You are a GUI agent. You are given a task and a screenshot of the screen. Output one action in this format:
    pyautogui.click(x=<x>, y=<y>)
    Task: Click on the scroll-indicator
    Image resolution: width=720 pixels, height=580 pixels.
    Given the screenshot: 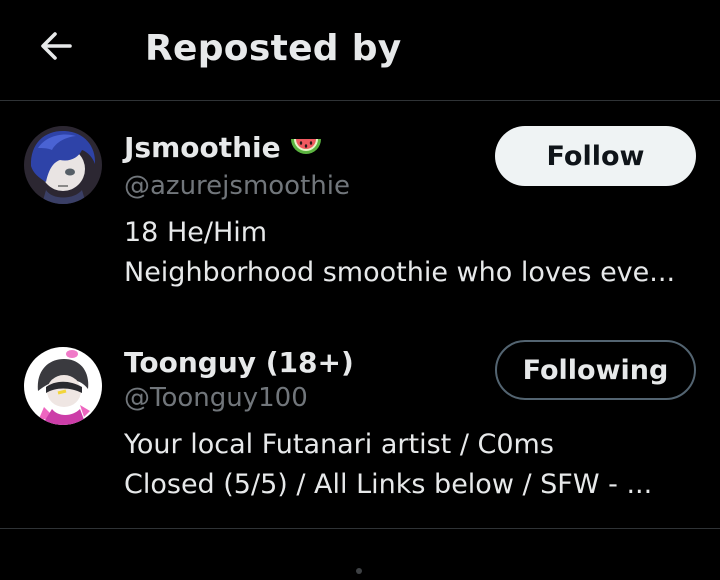 What is the action you would take?
    pyautogui.click(x=359, y=571)
    